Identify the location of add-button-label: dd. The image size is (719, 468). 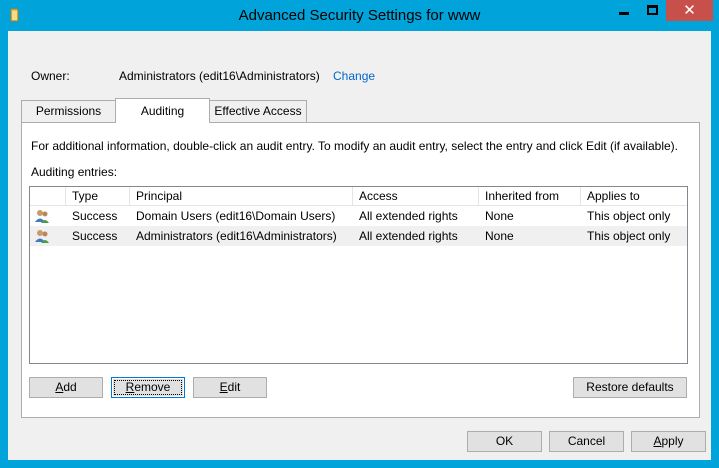
(70, 387).